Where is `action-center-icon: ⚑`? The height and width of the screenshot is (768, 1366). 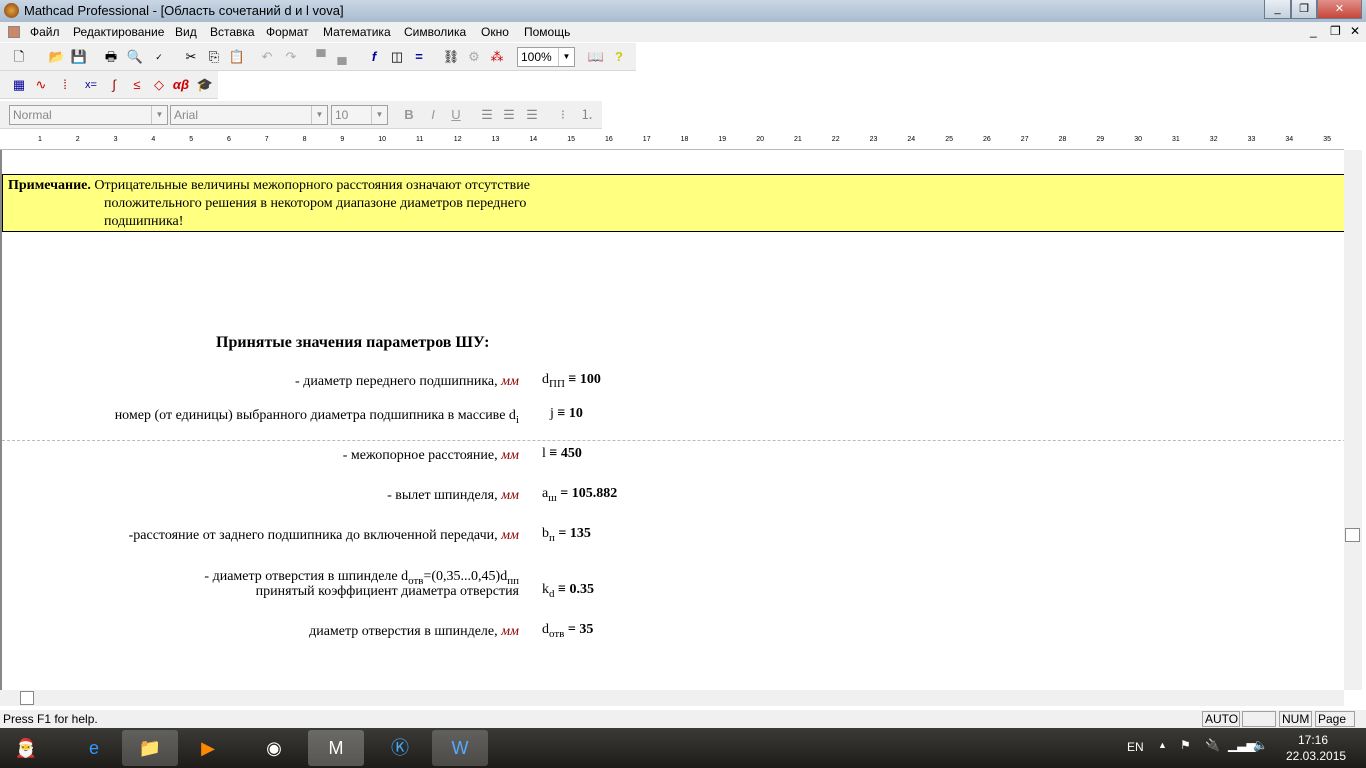
action-center-icon: ⚑ is located at coordinates (1185, 745).